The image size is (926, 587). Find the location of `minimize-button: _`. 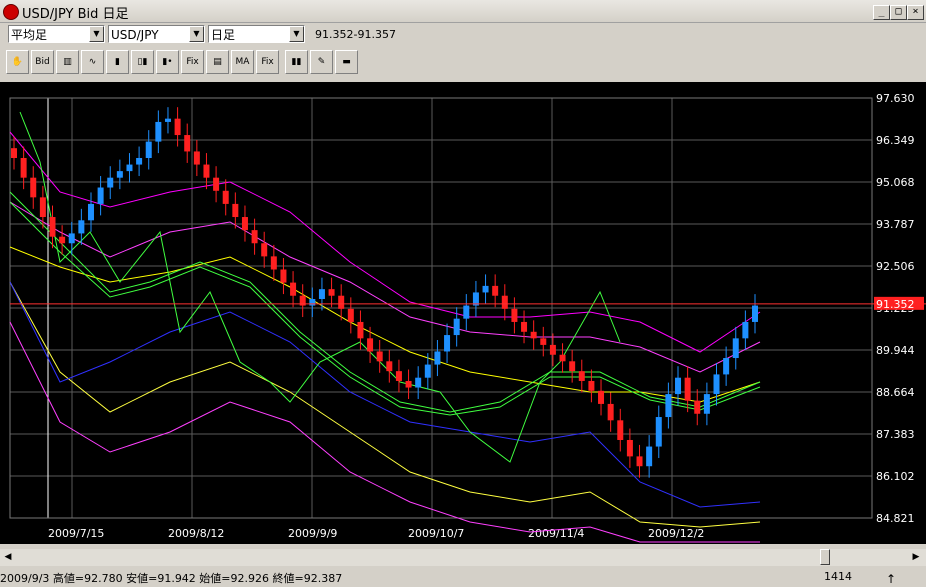

minimize-button: _ is located at coordinates (881, 12).